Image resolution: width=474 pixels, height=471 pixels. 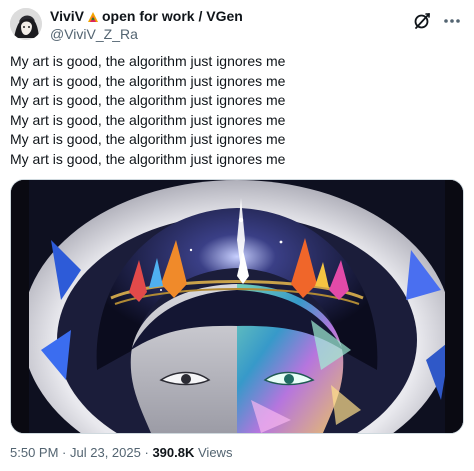 I want to click on views-count: 390.8K, so click(x=173, y=452).